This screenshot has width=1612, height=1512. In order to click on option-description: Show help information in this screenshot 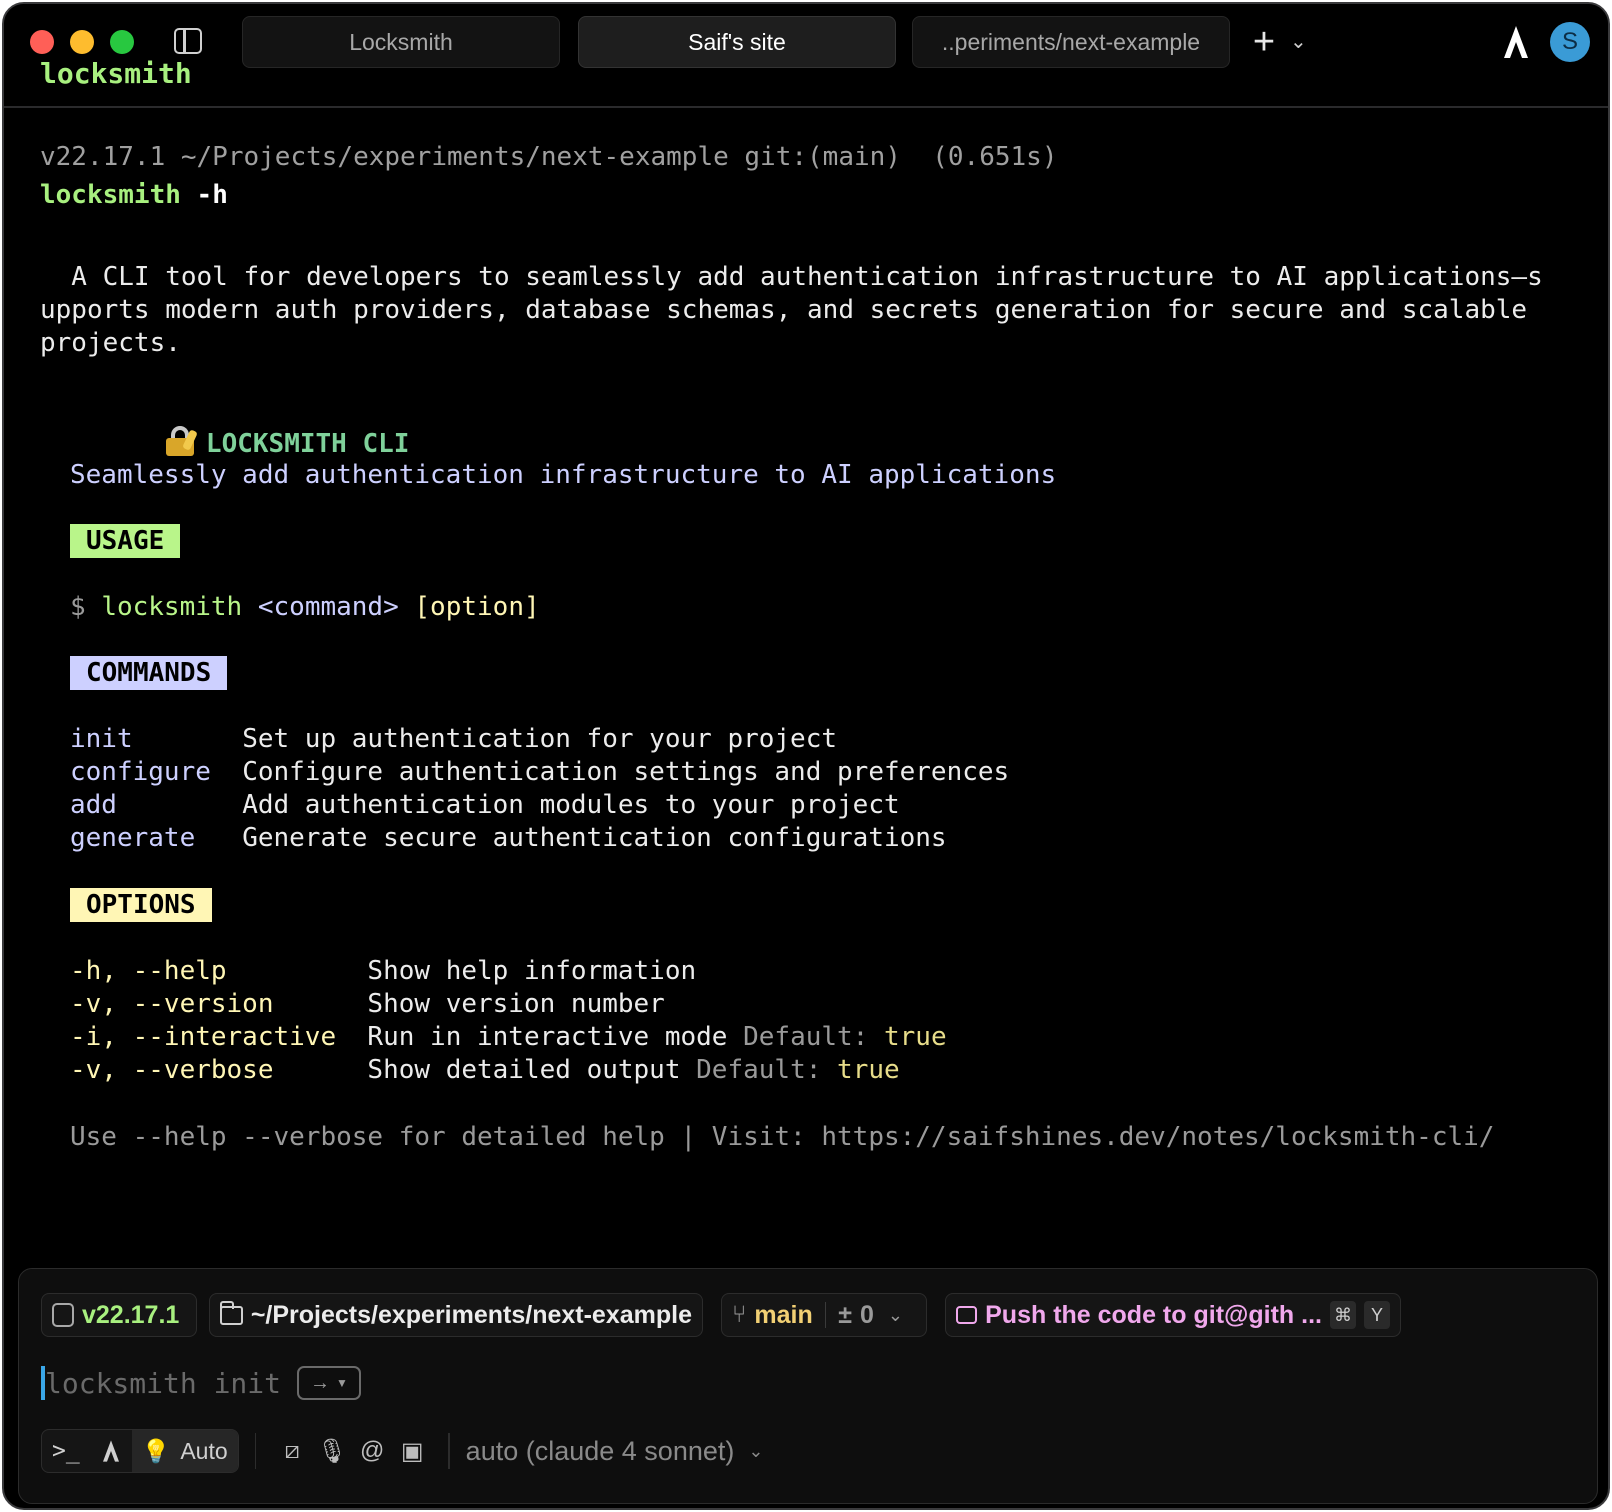, I will do `click(532, 971)`.